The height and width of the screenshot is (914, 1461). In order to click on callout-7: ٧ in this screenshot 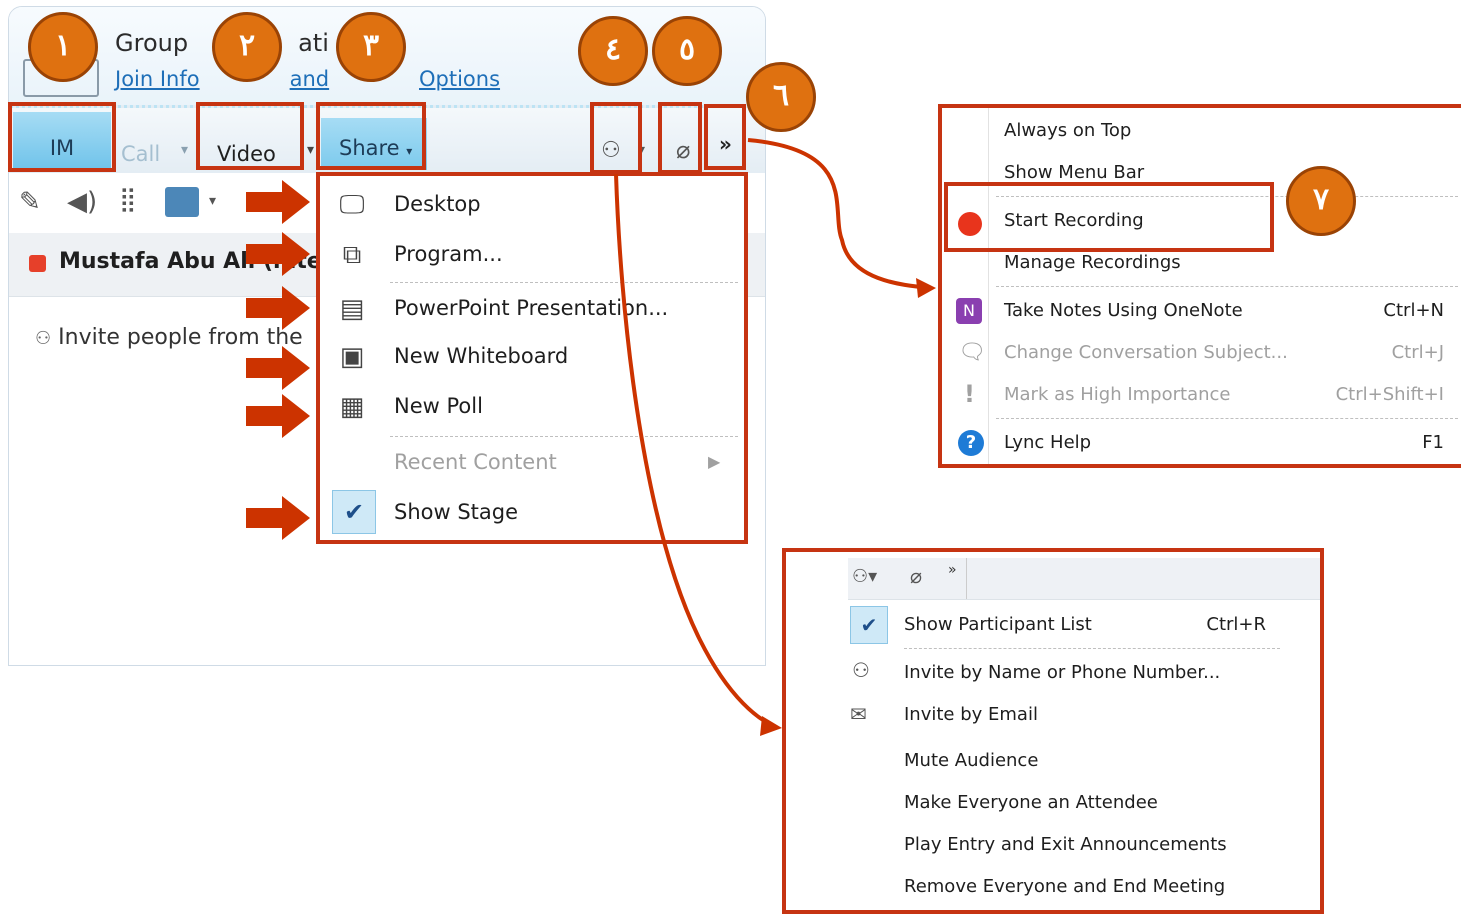, I will do `click(1321, 201)`.